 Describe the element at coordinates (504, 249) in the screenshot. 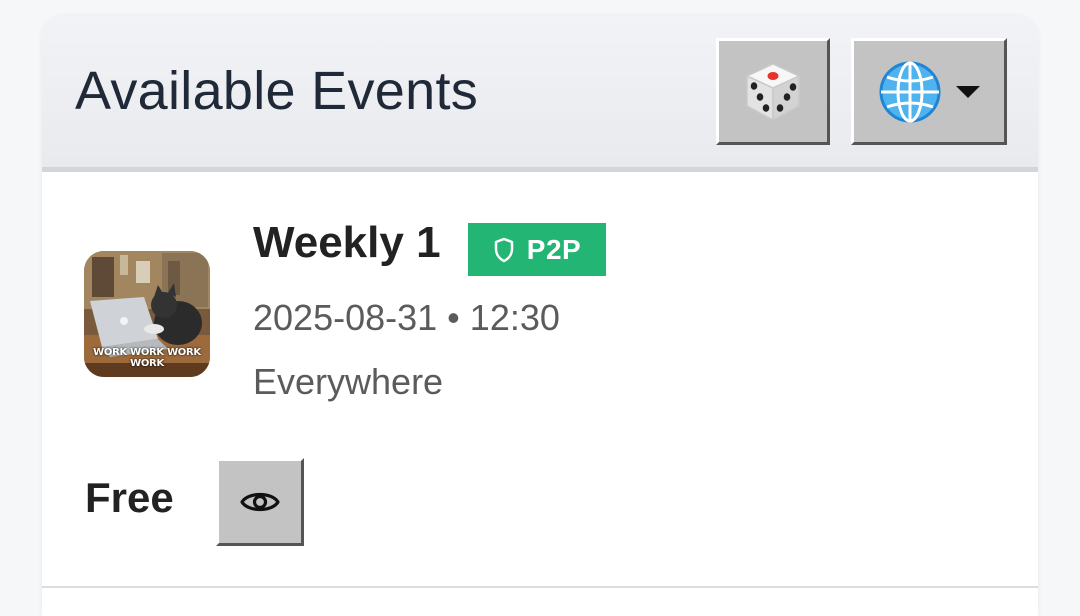

I see `shield-icon` at that location.